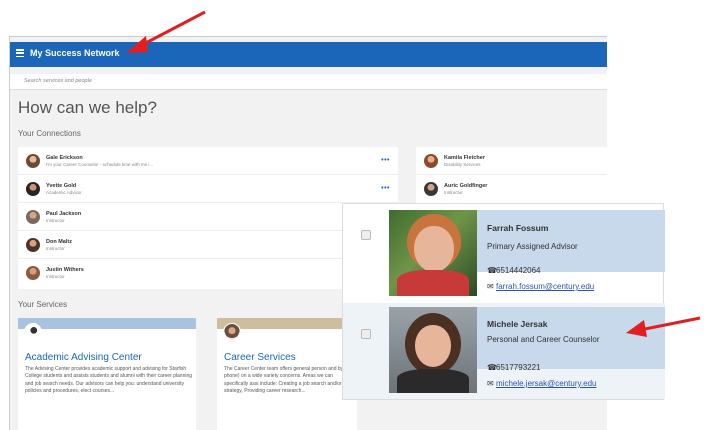 Image resolution: width=711 pixels, height=430 pixels. Describe the element at coordinates (663, 326) in the screenshot. I see `arrow-to-counselor-icon` at that location.